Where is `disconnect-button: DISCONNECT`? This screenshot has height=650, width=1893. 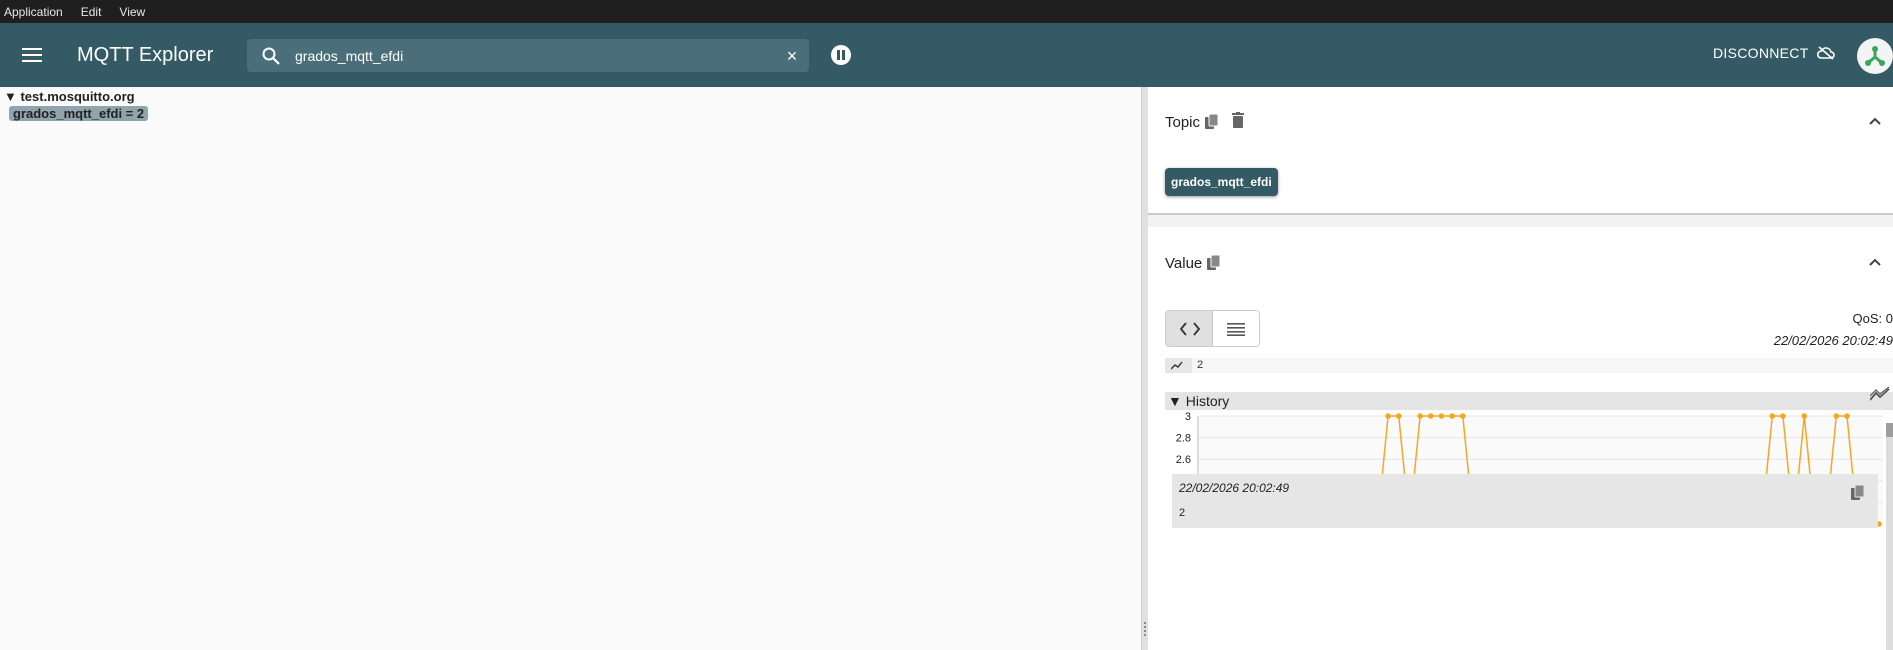
disconnect-button: DISCONNECT is located at coordinates (1774, 53).